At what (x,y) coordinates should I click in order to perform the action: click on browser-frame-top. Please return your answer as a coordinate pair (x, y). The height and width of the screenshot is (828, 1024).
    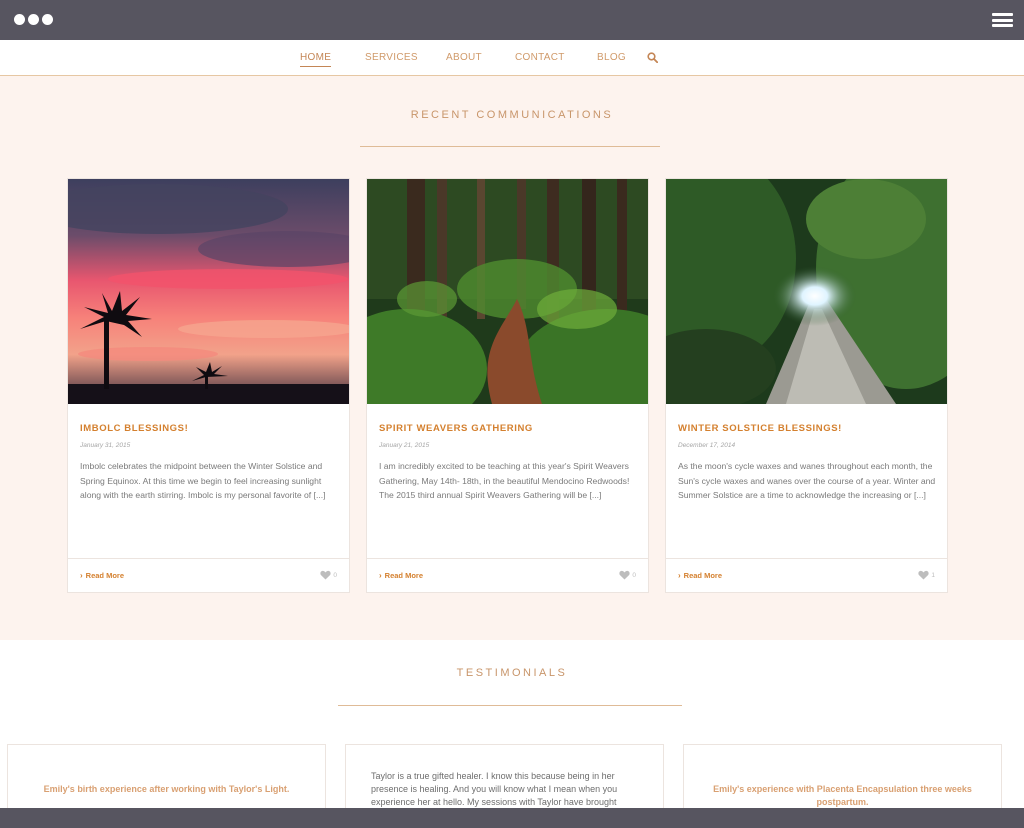
    Looking at the image, I should click on (512, 20).